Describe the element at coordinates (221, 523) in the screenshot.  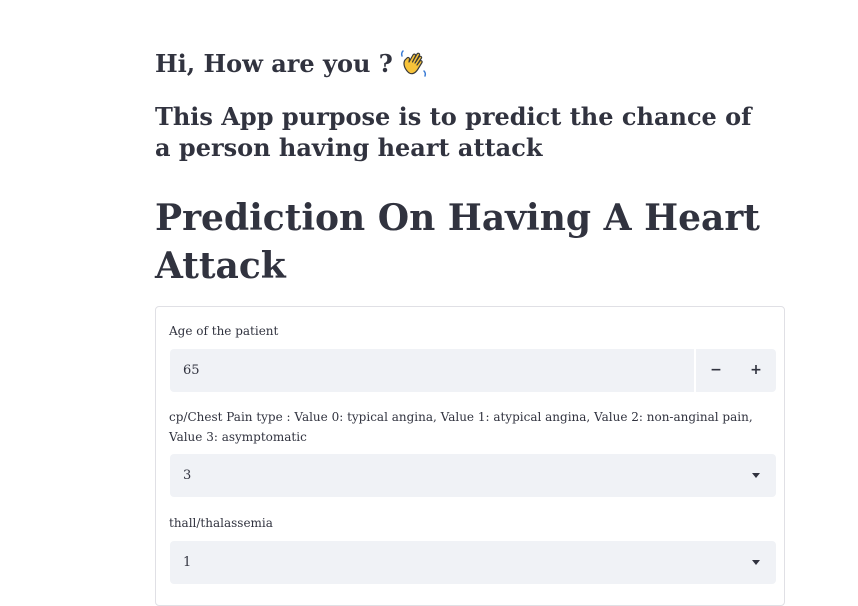
I see `thalassemia-label: thall/thalassemia` at that location.